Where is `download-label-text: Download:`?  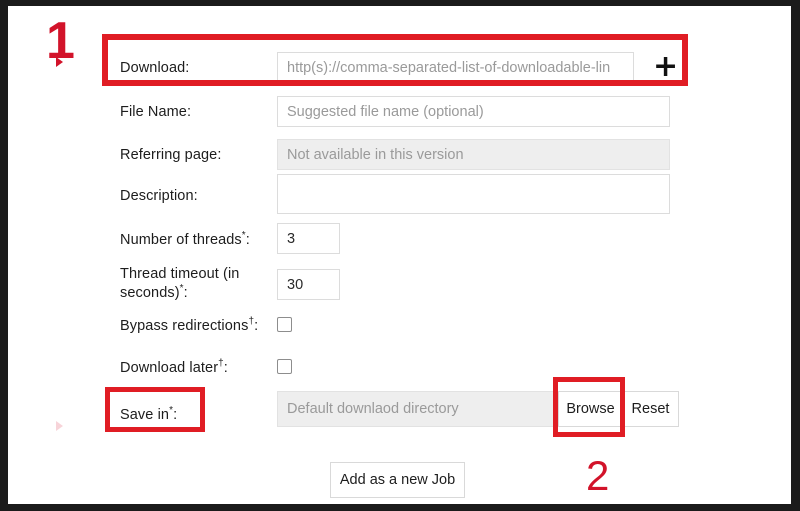
download-label-text: Download: is located at coordinates (155, 68).